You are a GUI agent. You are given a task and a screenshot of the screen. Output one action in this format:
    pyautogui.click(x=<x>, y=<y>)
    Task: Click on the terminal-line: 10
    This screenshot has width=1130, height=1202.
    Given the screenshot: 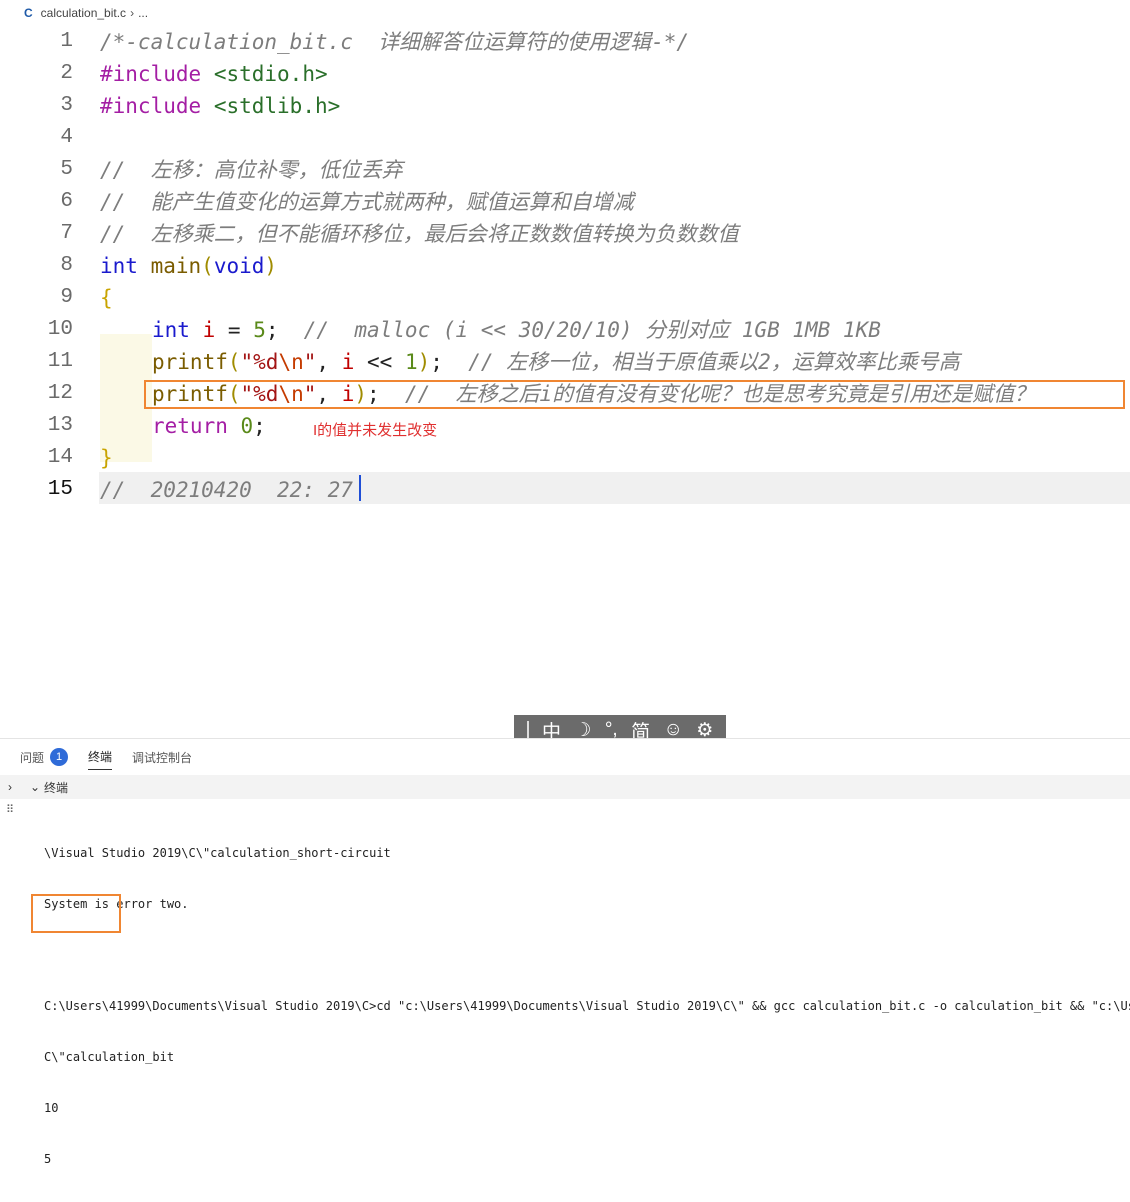 What is the action you would take?
    pyautogui.click(x=51, y=1108)
    